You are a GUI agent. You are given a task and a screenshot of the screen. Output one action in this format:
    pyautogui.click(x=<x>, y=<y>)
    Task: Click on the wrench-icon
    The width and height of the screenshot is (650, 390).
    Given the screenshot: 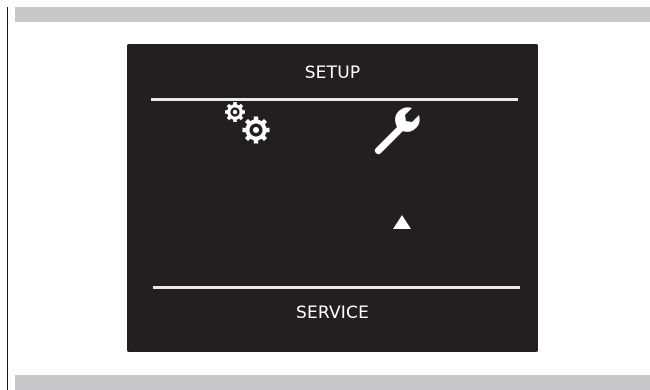 What is the action you would take?
    pyautogui.click(x=396, y=130)
    